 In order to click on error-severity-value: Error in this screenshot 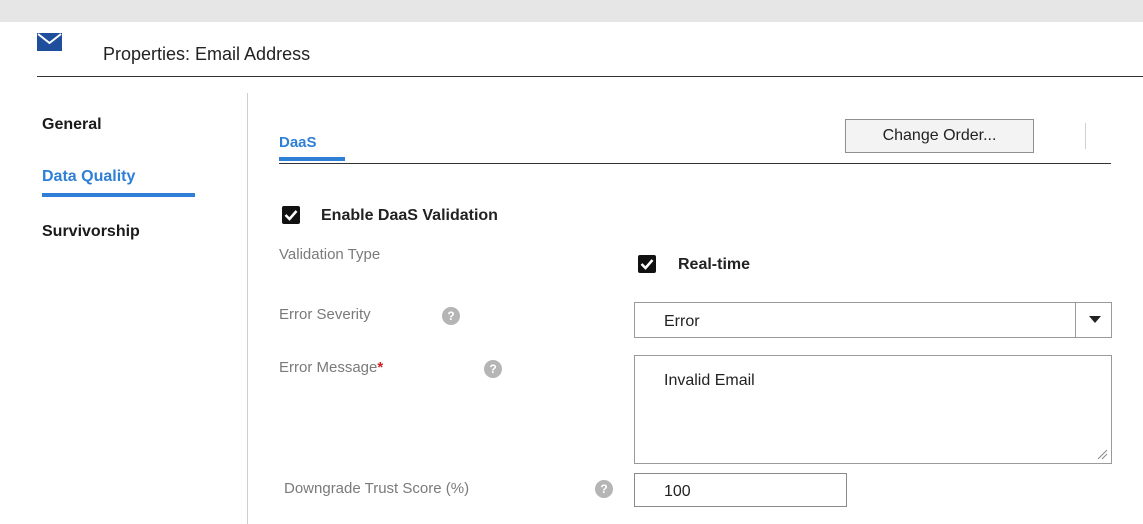, I will do `click(682, 321)`.